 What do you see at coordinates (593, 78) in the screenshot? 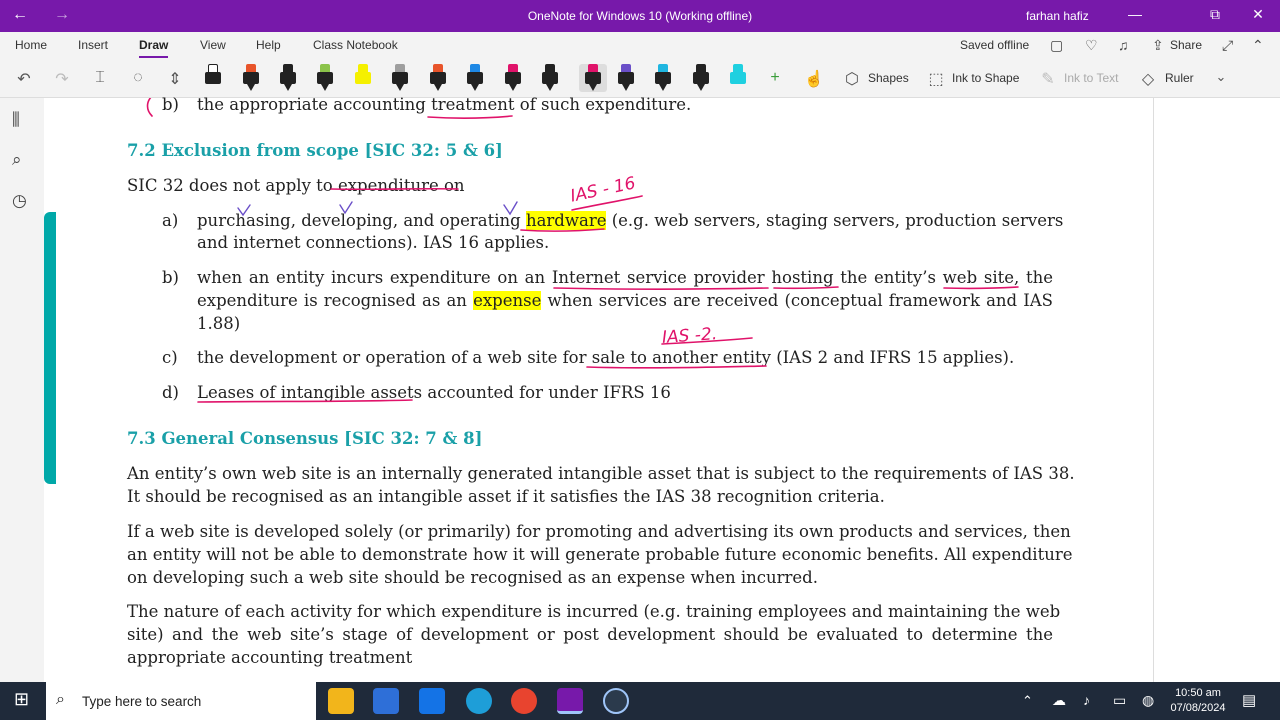
I see `pen-selected-icon` at bounding box center [593, 78].